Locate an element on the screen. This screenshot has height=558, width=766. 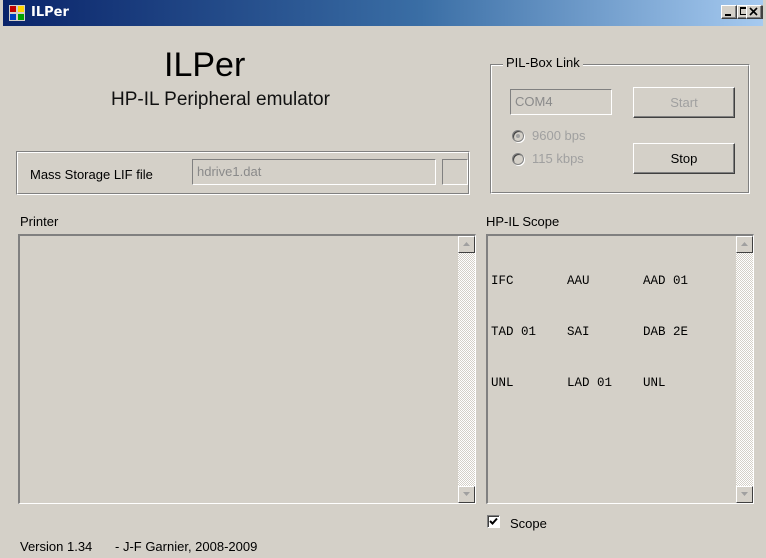
checkmark-icon is located at coordinates (493, 521).